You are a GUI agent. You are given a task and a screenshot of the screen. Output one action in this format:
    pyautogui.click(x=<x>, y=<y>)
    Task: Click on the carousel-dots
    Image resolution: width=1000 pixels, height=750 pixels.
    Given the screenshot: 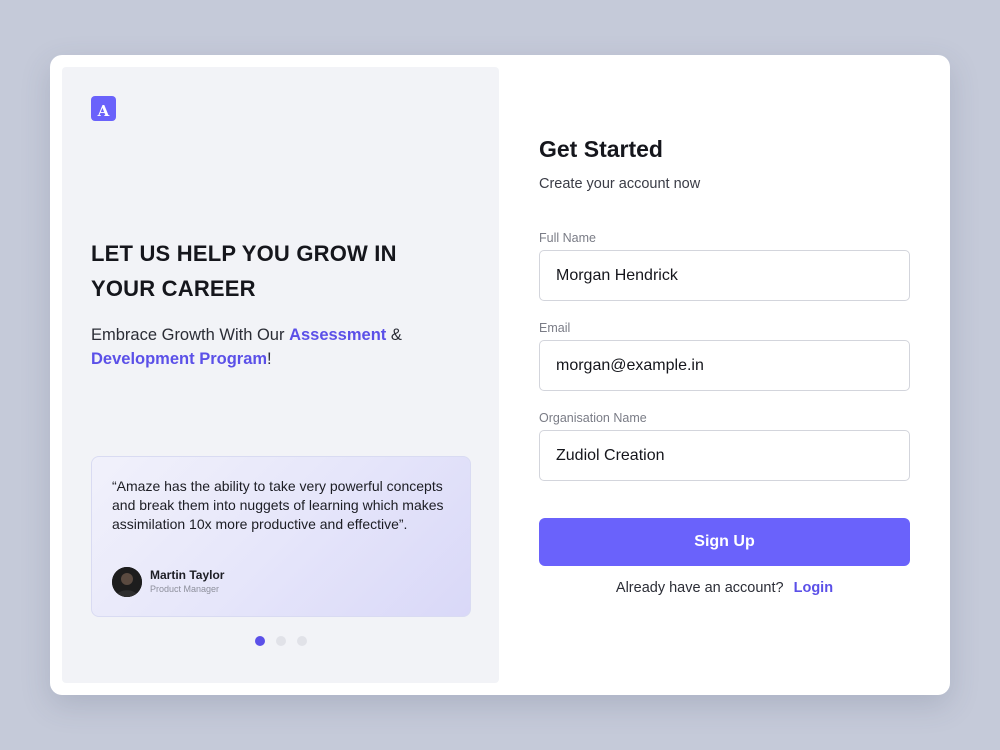 What is the action you would take?
    pyautogui.click(x=281, y=641)
    